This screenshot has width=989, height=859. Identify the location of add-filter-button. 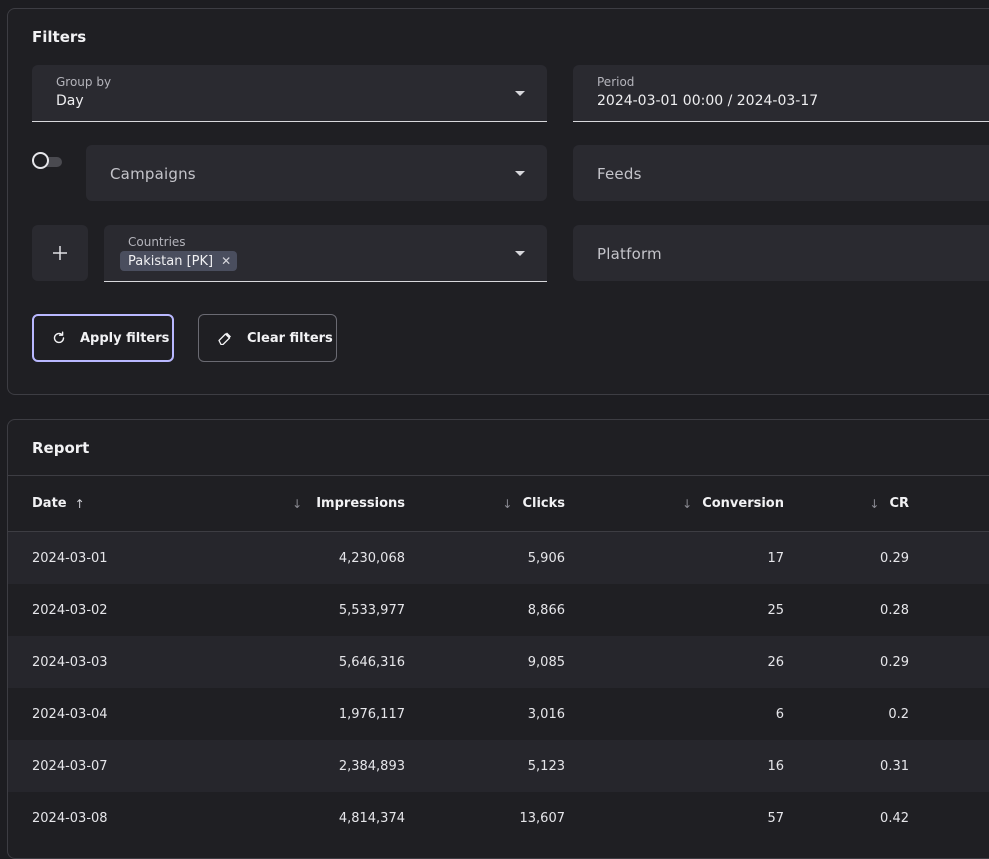
(60, 253).